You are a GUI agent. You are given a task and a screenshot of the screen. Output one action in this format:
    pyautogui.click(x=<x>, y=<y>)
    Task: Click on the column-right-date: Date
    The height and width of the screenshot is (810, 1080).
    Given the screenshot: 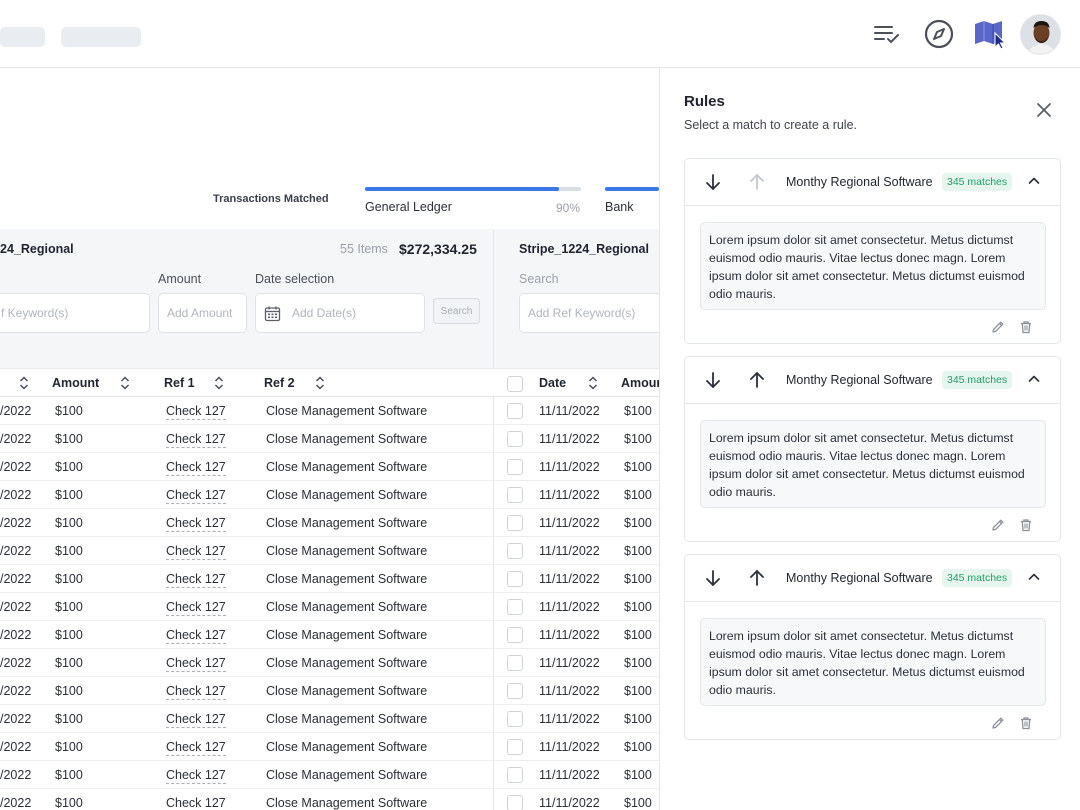 What is the action you would take?
    pyautogui.click(x=552, y=383)
    